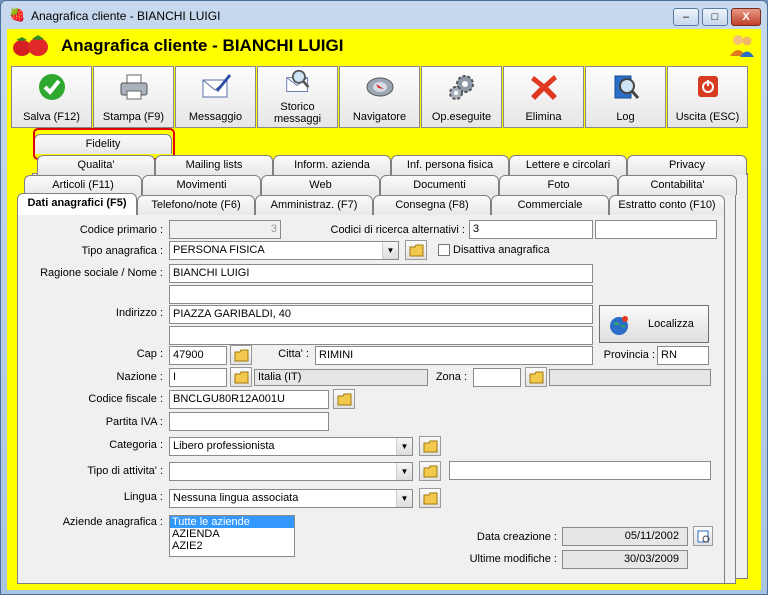  What do you see at coordinates (196, 205) in the screenshot?
I see `tab-telefono-note: Telefono/note (F6)` at bounding box center [196, 205].